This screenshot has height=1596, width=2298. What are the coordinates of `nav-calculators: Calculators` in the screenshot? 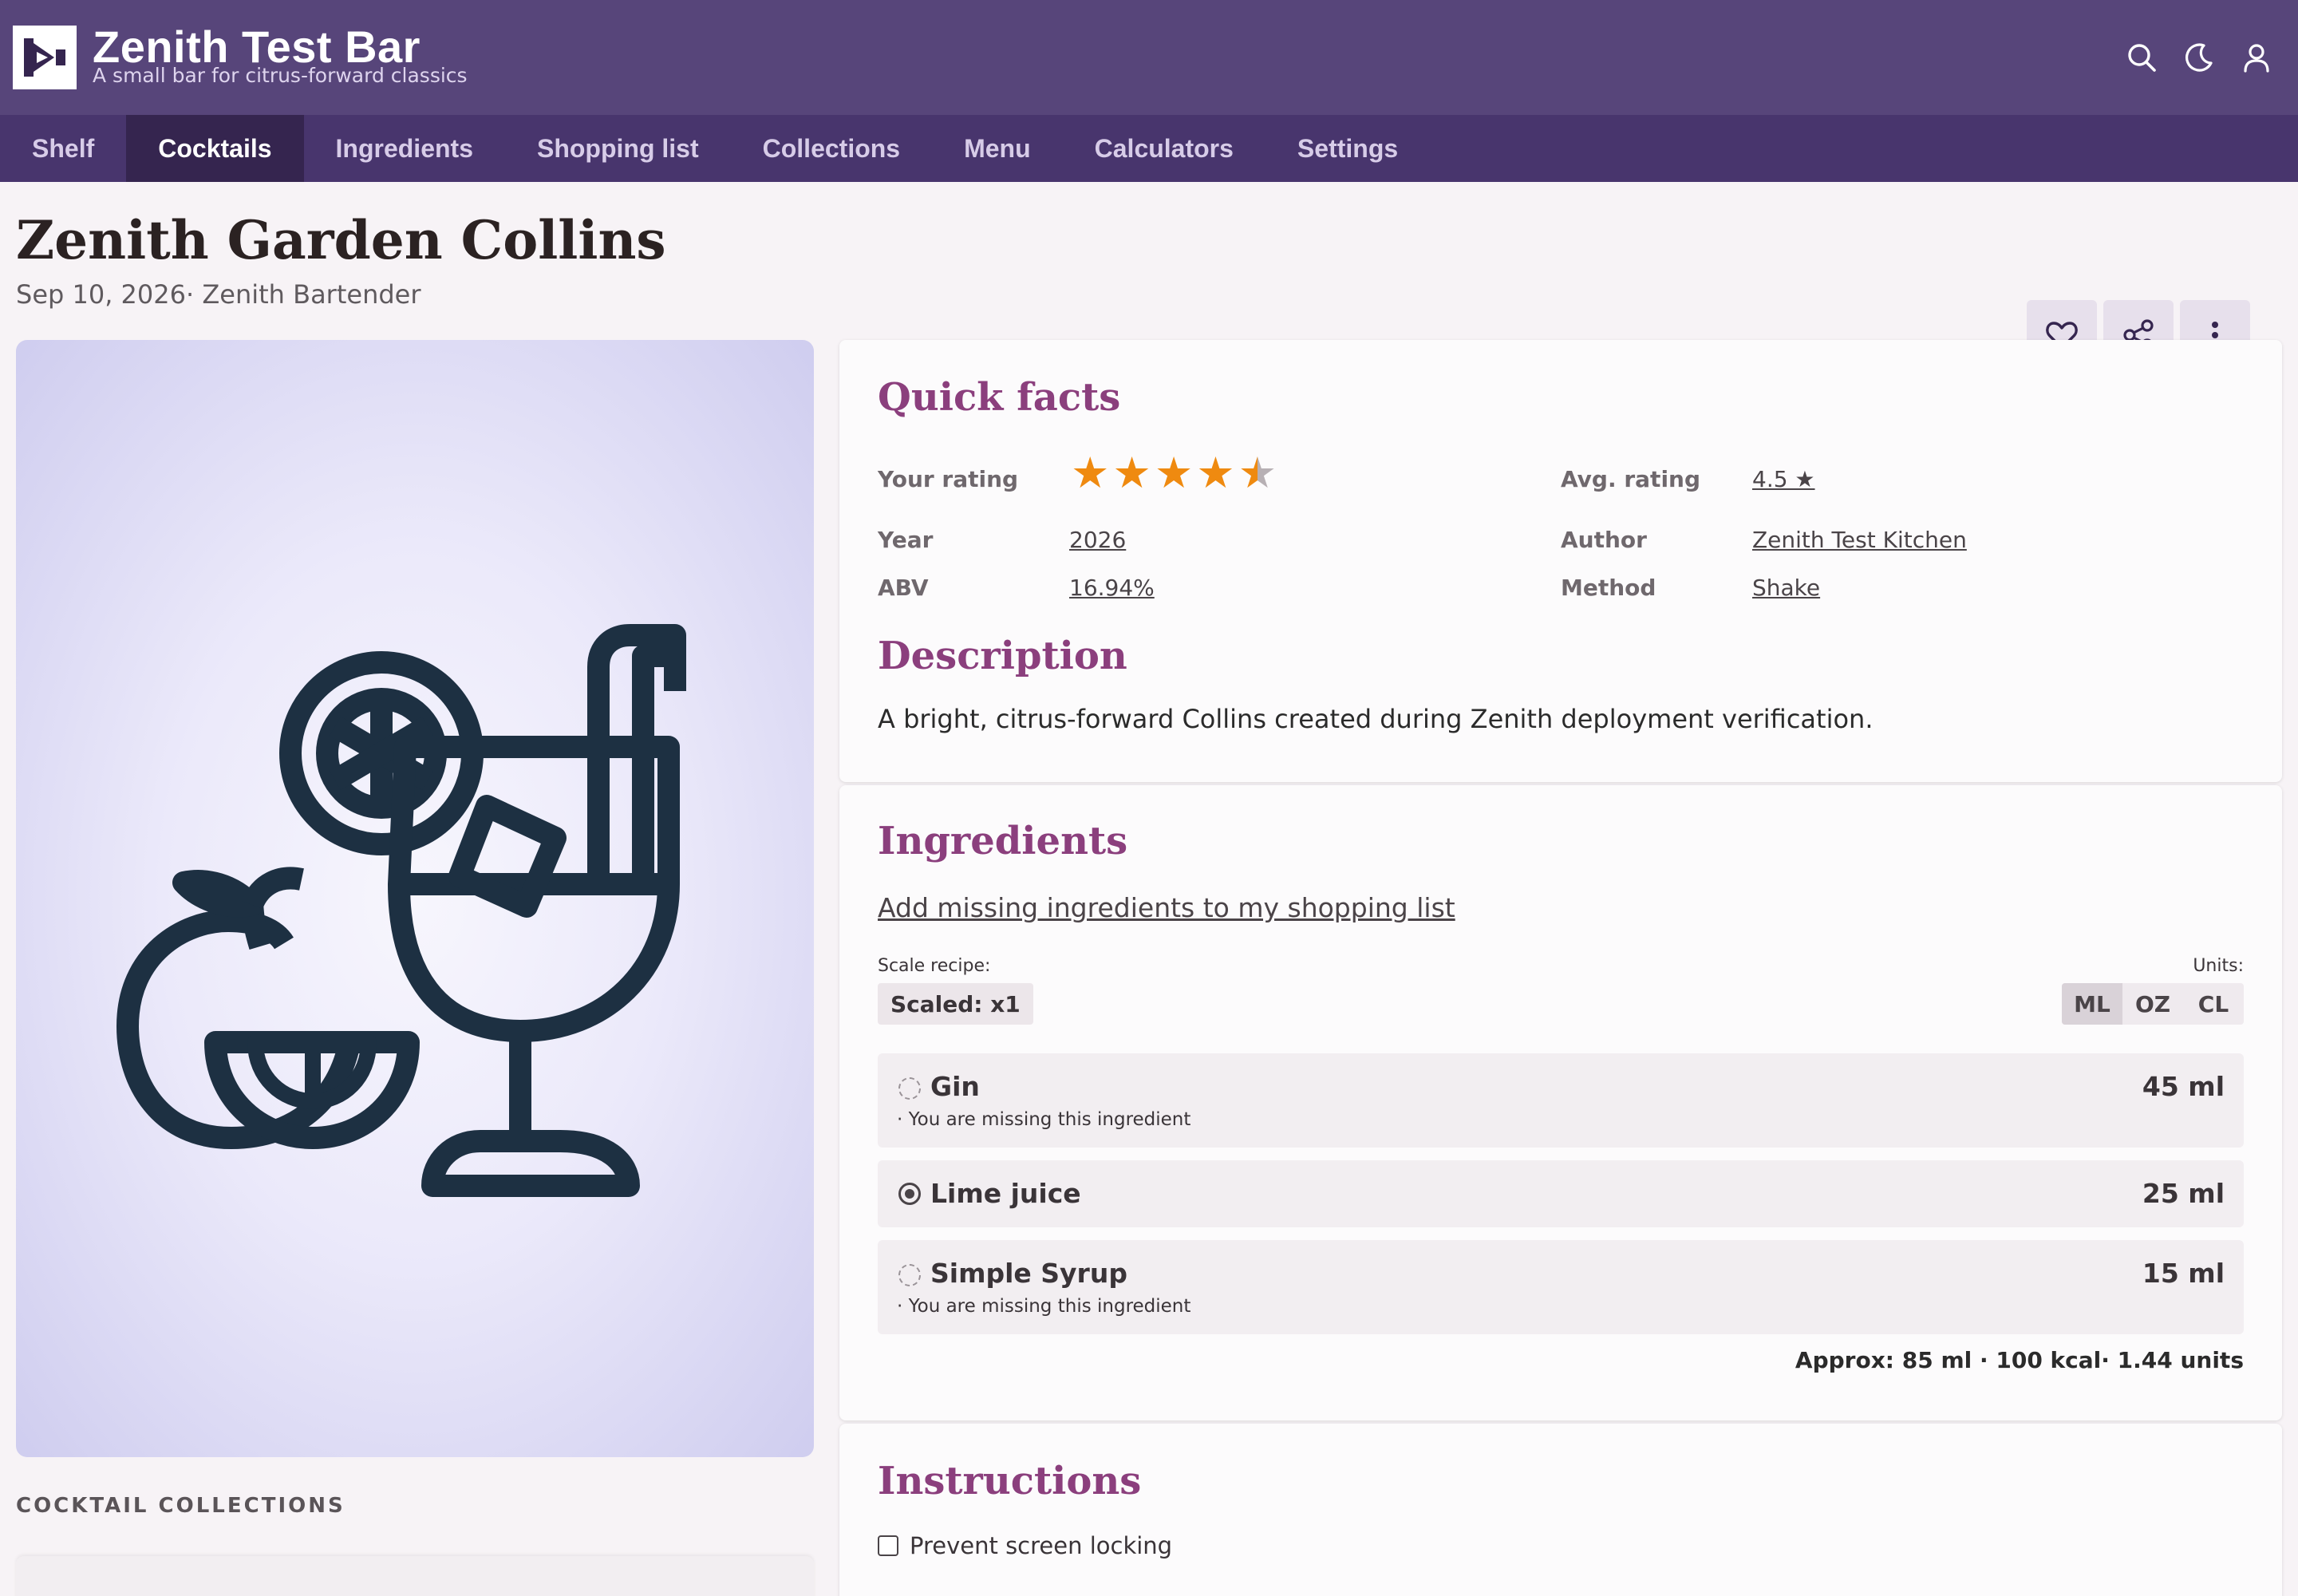 It's located at (1164, 148).